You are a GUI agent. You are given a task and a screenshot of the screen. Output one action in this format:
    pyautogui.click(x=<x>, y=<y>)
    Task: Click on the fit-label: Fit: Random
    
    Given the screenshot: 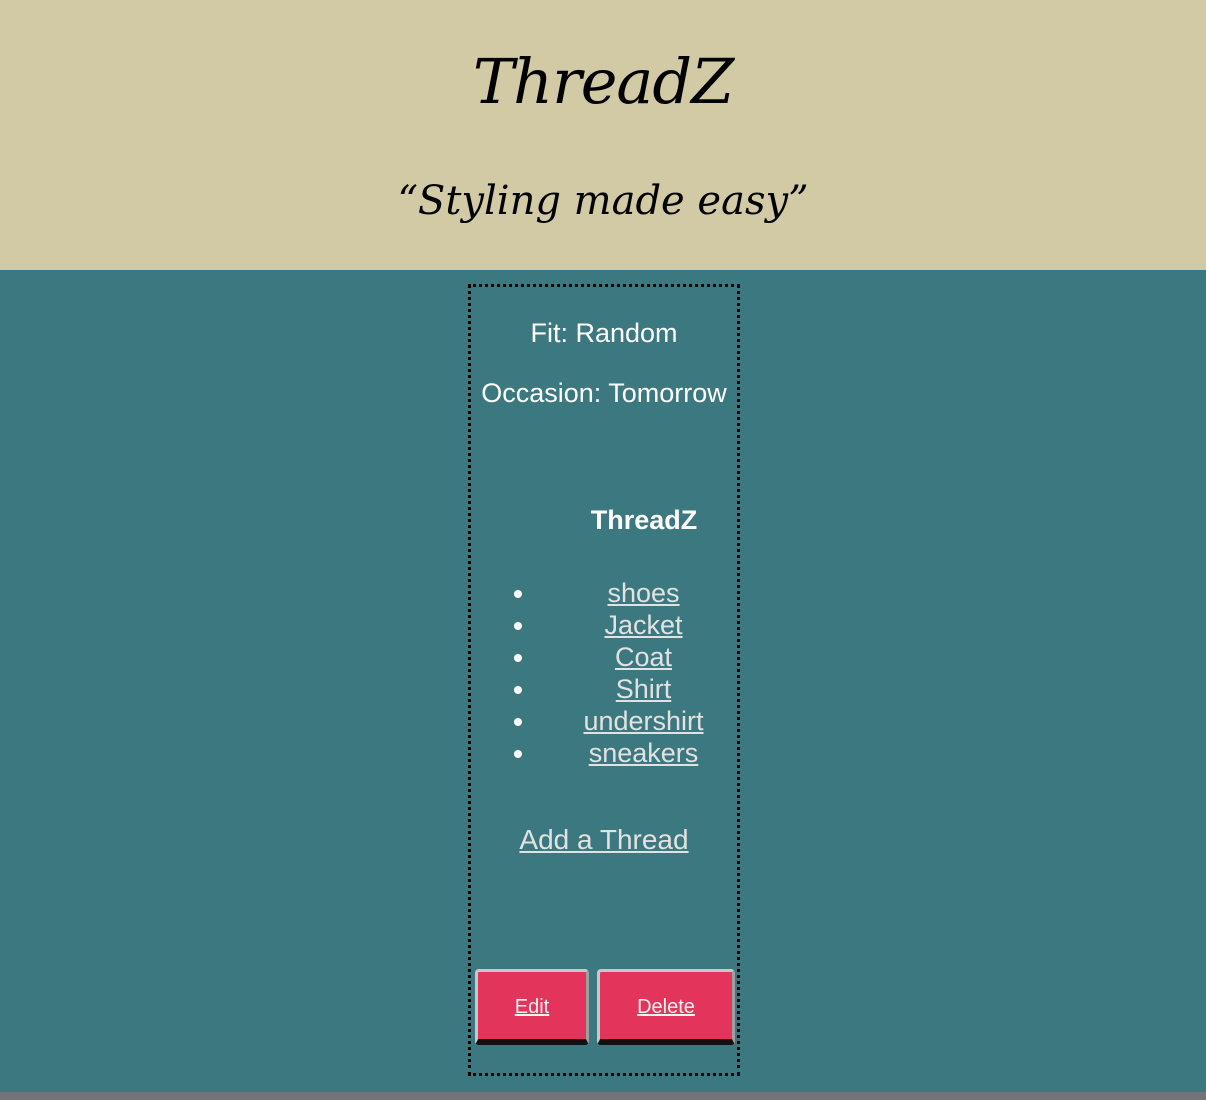 What is the action you would take?
    pyautogui.click(x=604, y=333)
    